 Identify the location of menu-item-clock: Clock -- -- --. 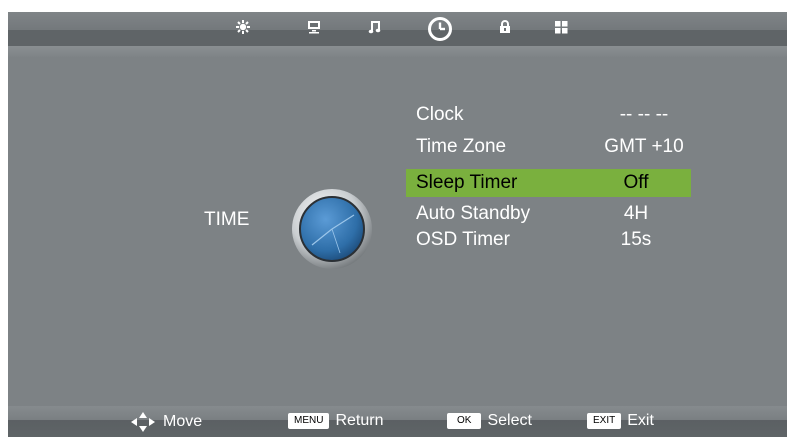
(548, 115).